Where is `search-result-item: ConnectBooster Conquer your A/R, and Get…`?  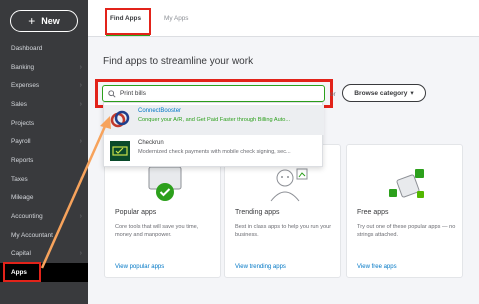 search-result-item: ConnectBooster Conquer your A/R, and Get… is located at coordinates (214, 120).